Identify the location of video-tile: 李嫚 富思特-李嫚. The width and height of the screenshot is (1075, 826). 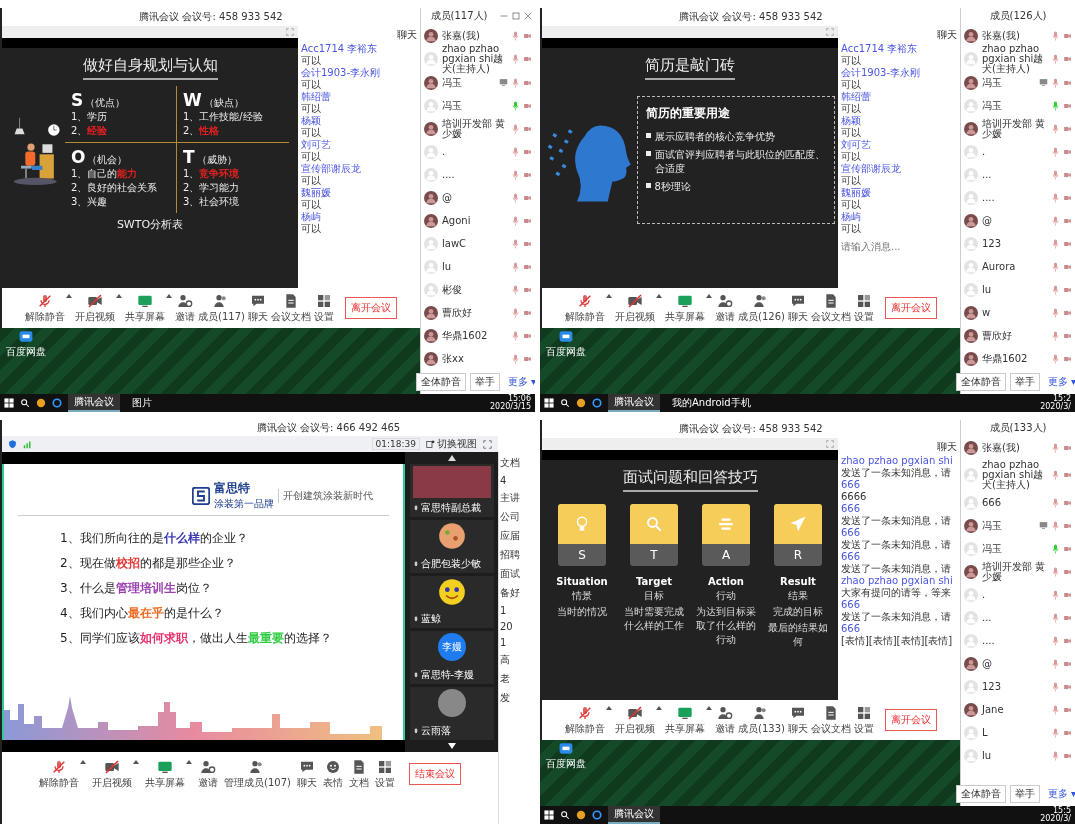
(451, 658).